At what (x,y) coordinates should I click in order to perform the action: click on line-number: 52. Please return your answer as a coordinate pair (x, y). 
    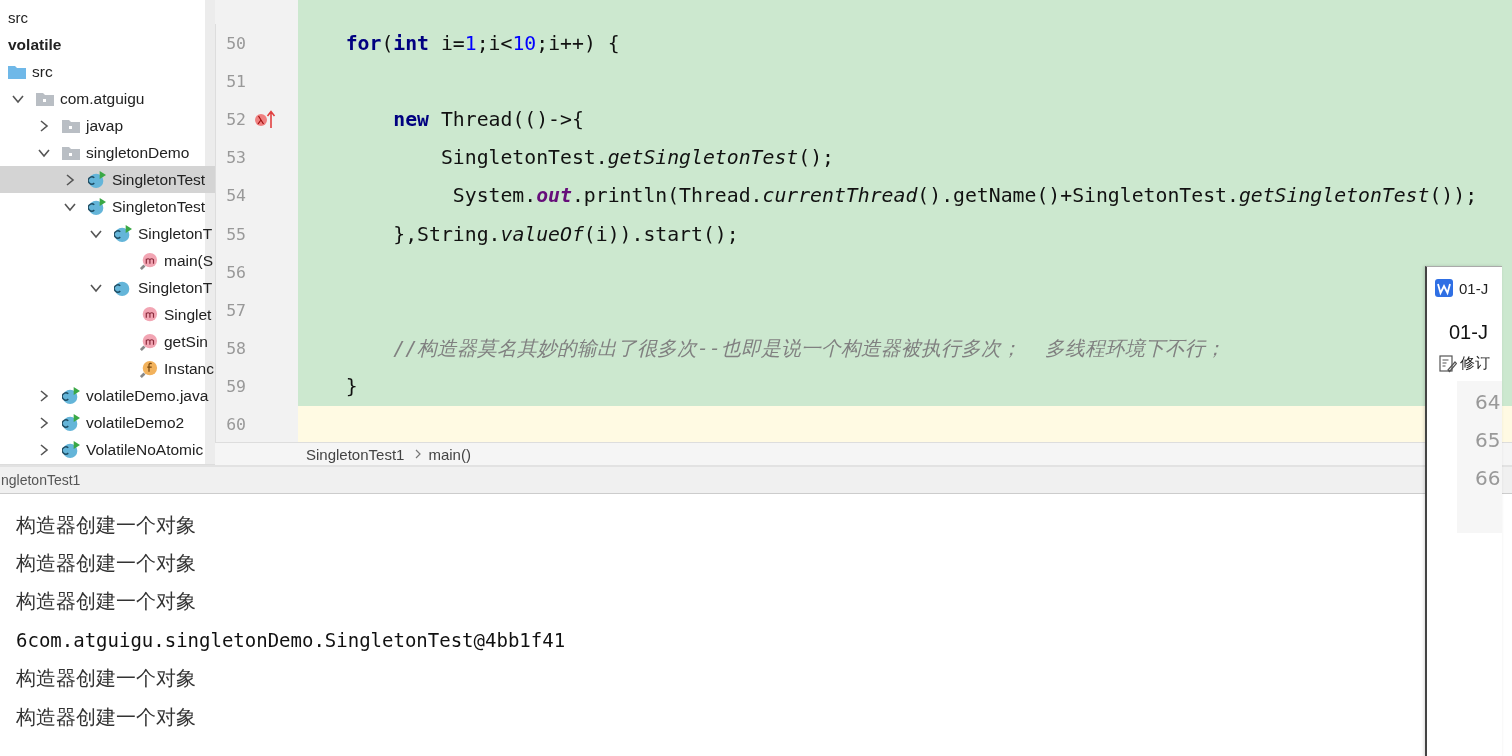
    Looking at the image, I should click on (235, 119).